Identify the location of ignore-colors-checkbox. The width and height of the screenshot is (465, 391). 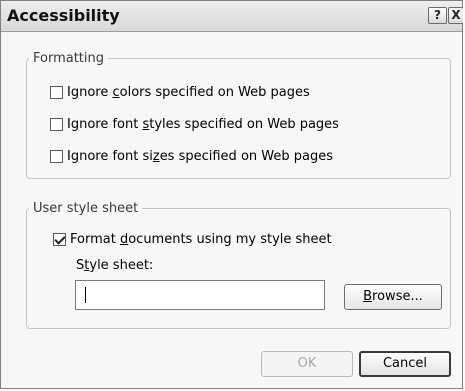
(56, 92).